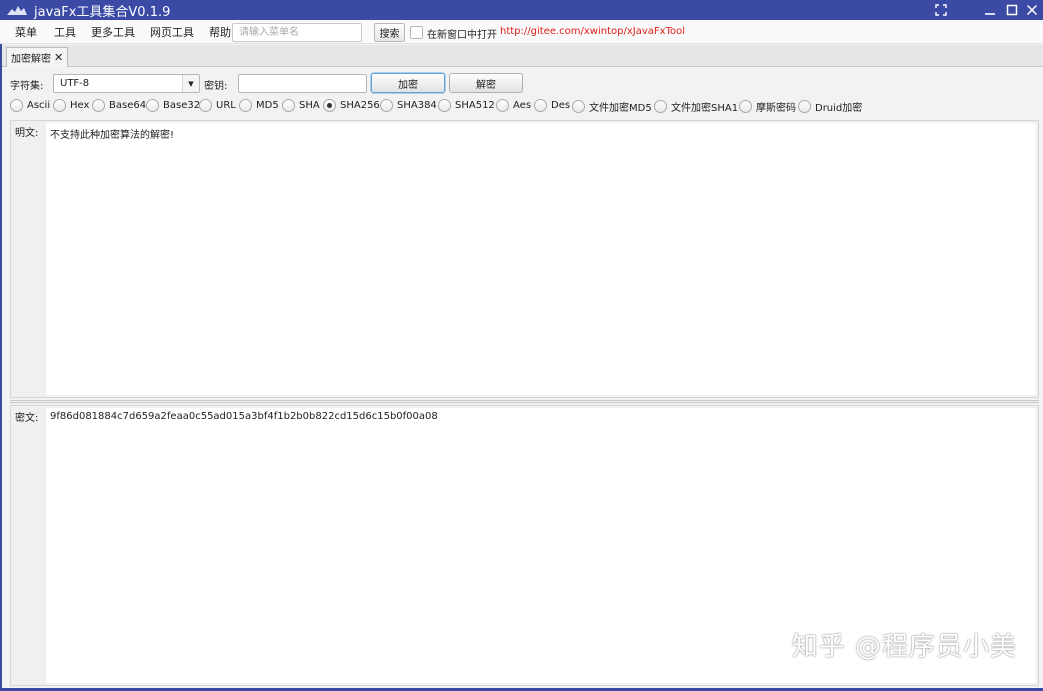 The image size is (1043, 691). I want to click on split-divider, so click(524, 401).